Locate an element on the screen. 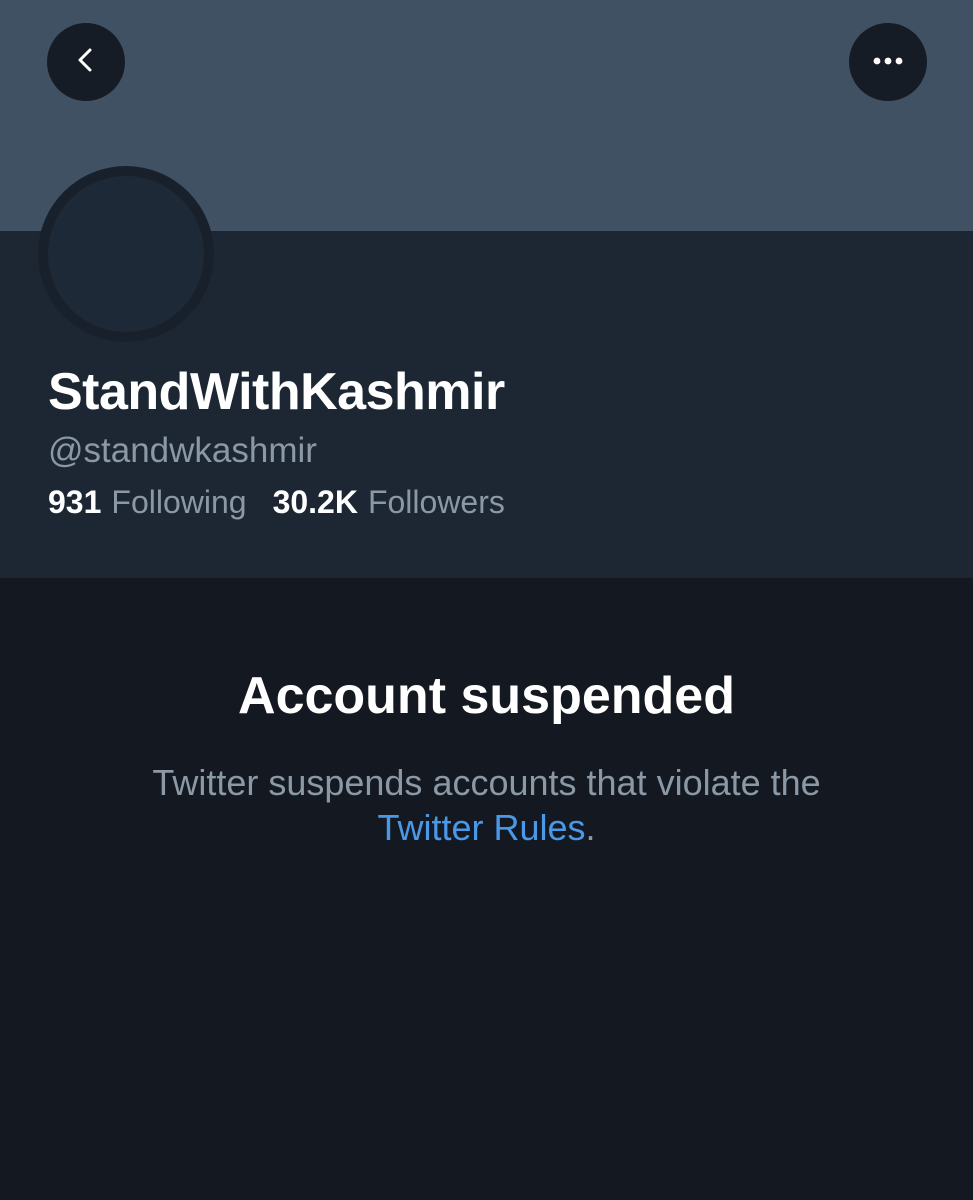 Image resolution: width=973 pixels, height=1200 pixels. profile-stats: 931 Following 30.2K Followers is located at coordinates (276, 502).